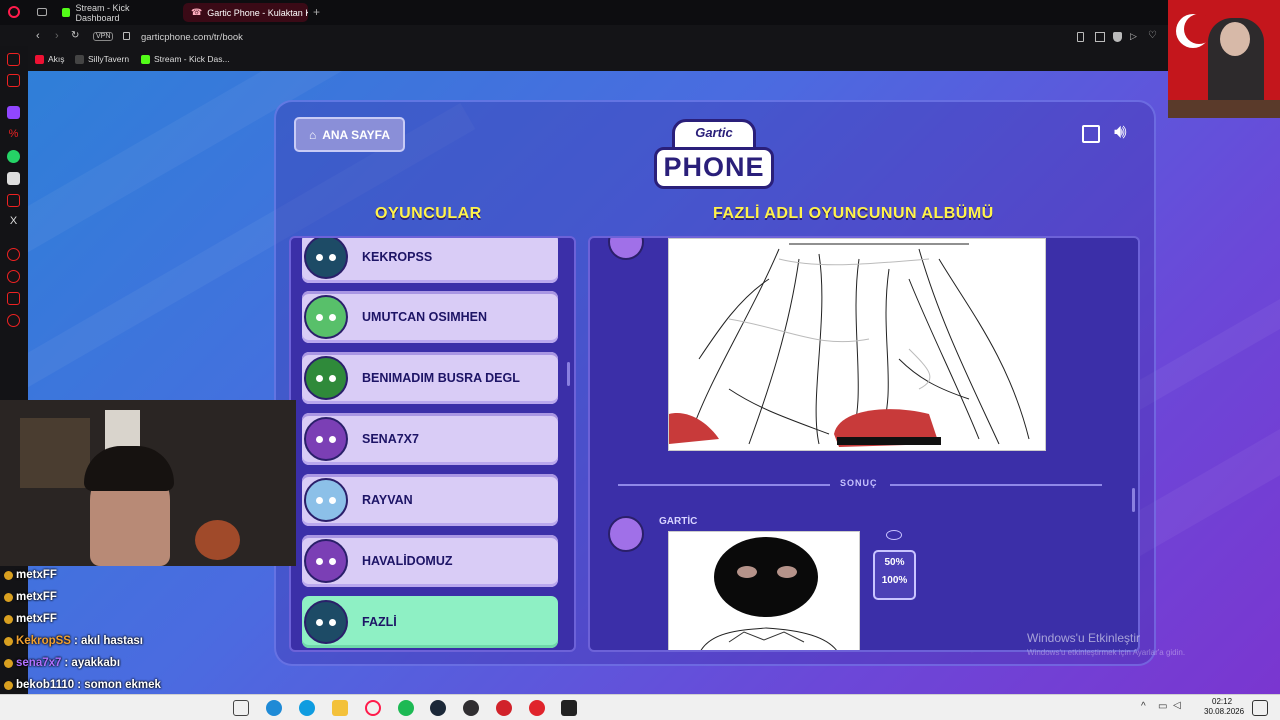 This screenshot has width=1280, height=720. What do you see at coordinates (13, 156) in the screenshot?
I see `whatsapp-icon` at bounding box center [13, 156].